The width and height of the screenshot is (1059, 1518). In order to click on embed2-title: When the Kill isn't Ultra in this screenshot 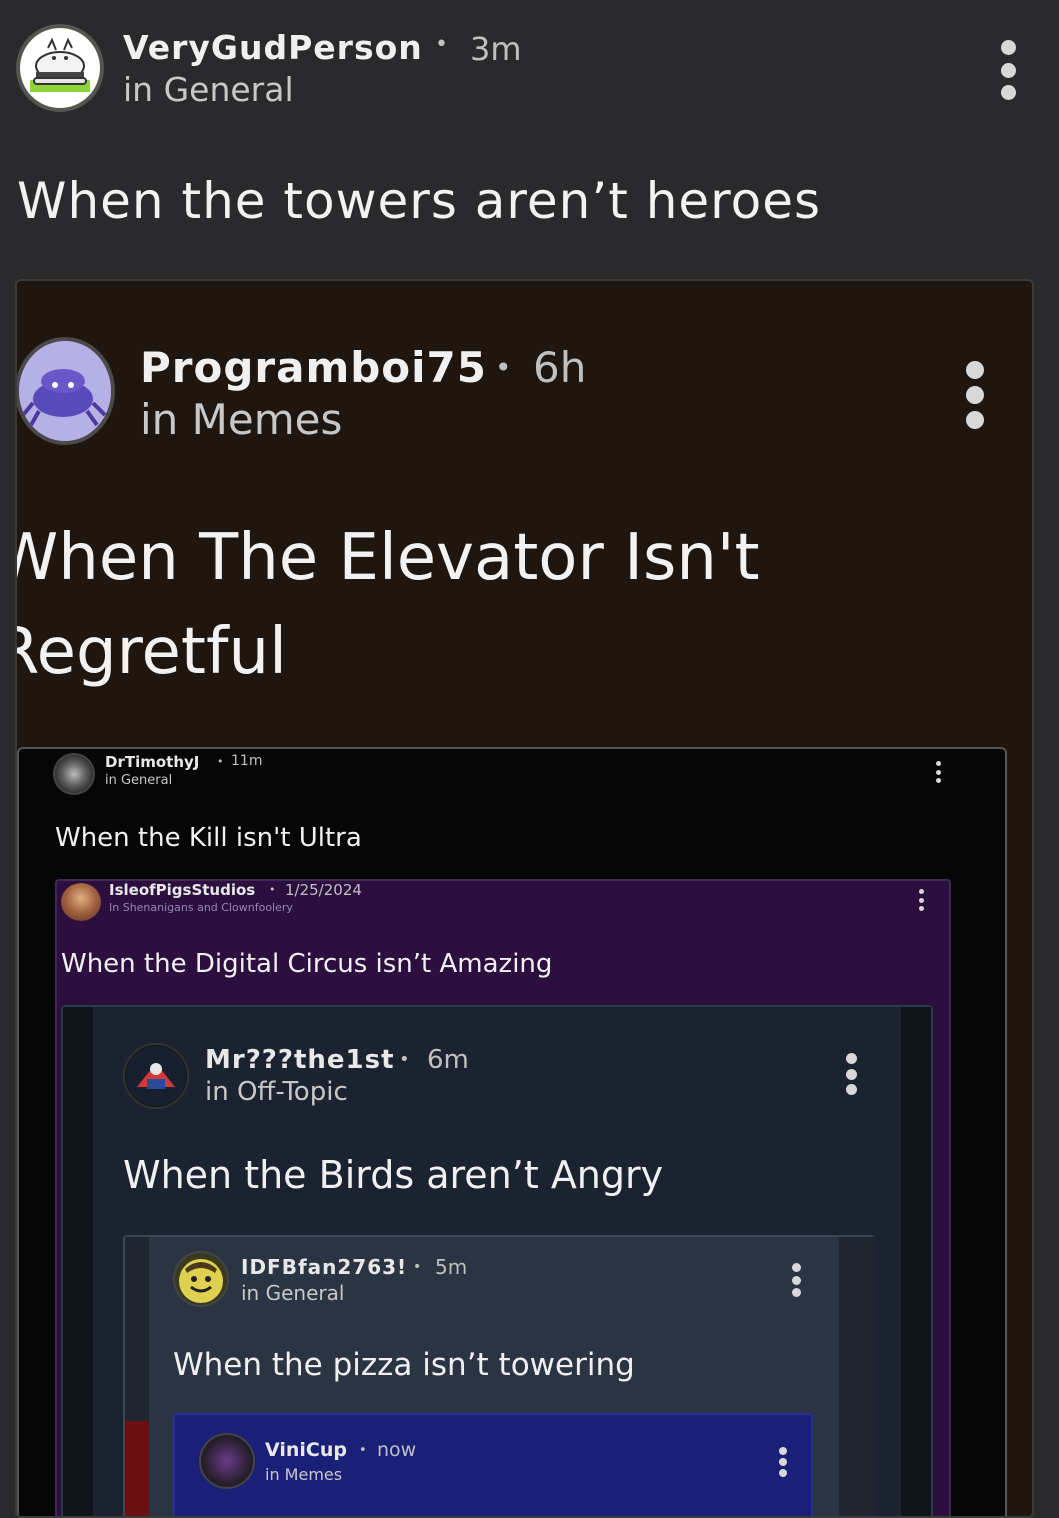, I will do `click(208, 838)`.